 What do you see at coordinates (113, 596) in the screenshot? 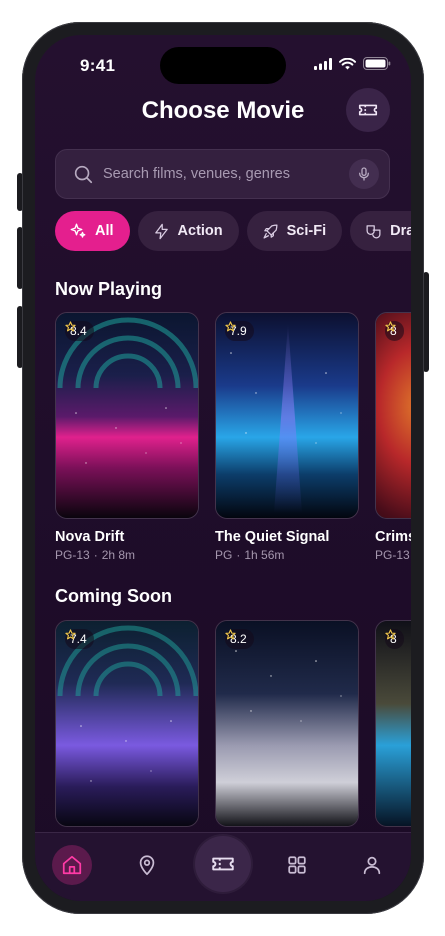
I see `section-title-coming-soon: Coming Soon` at bounding box center [113, 596].